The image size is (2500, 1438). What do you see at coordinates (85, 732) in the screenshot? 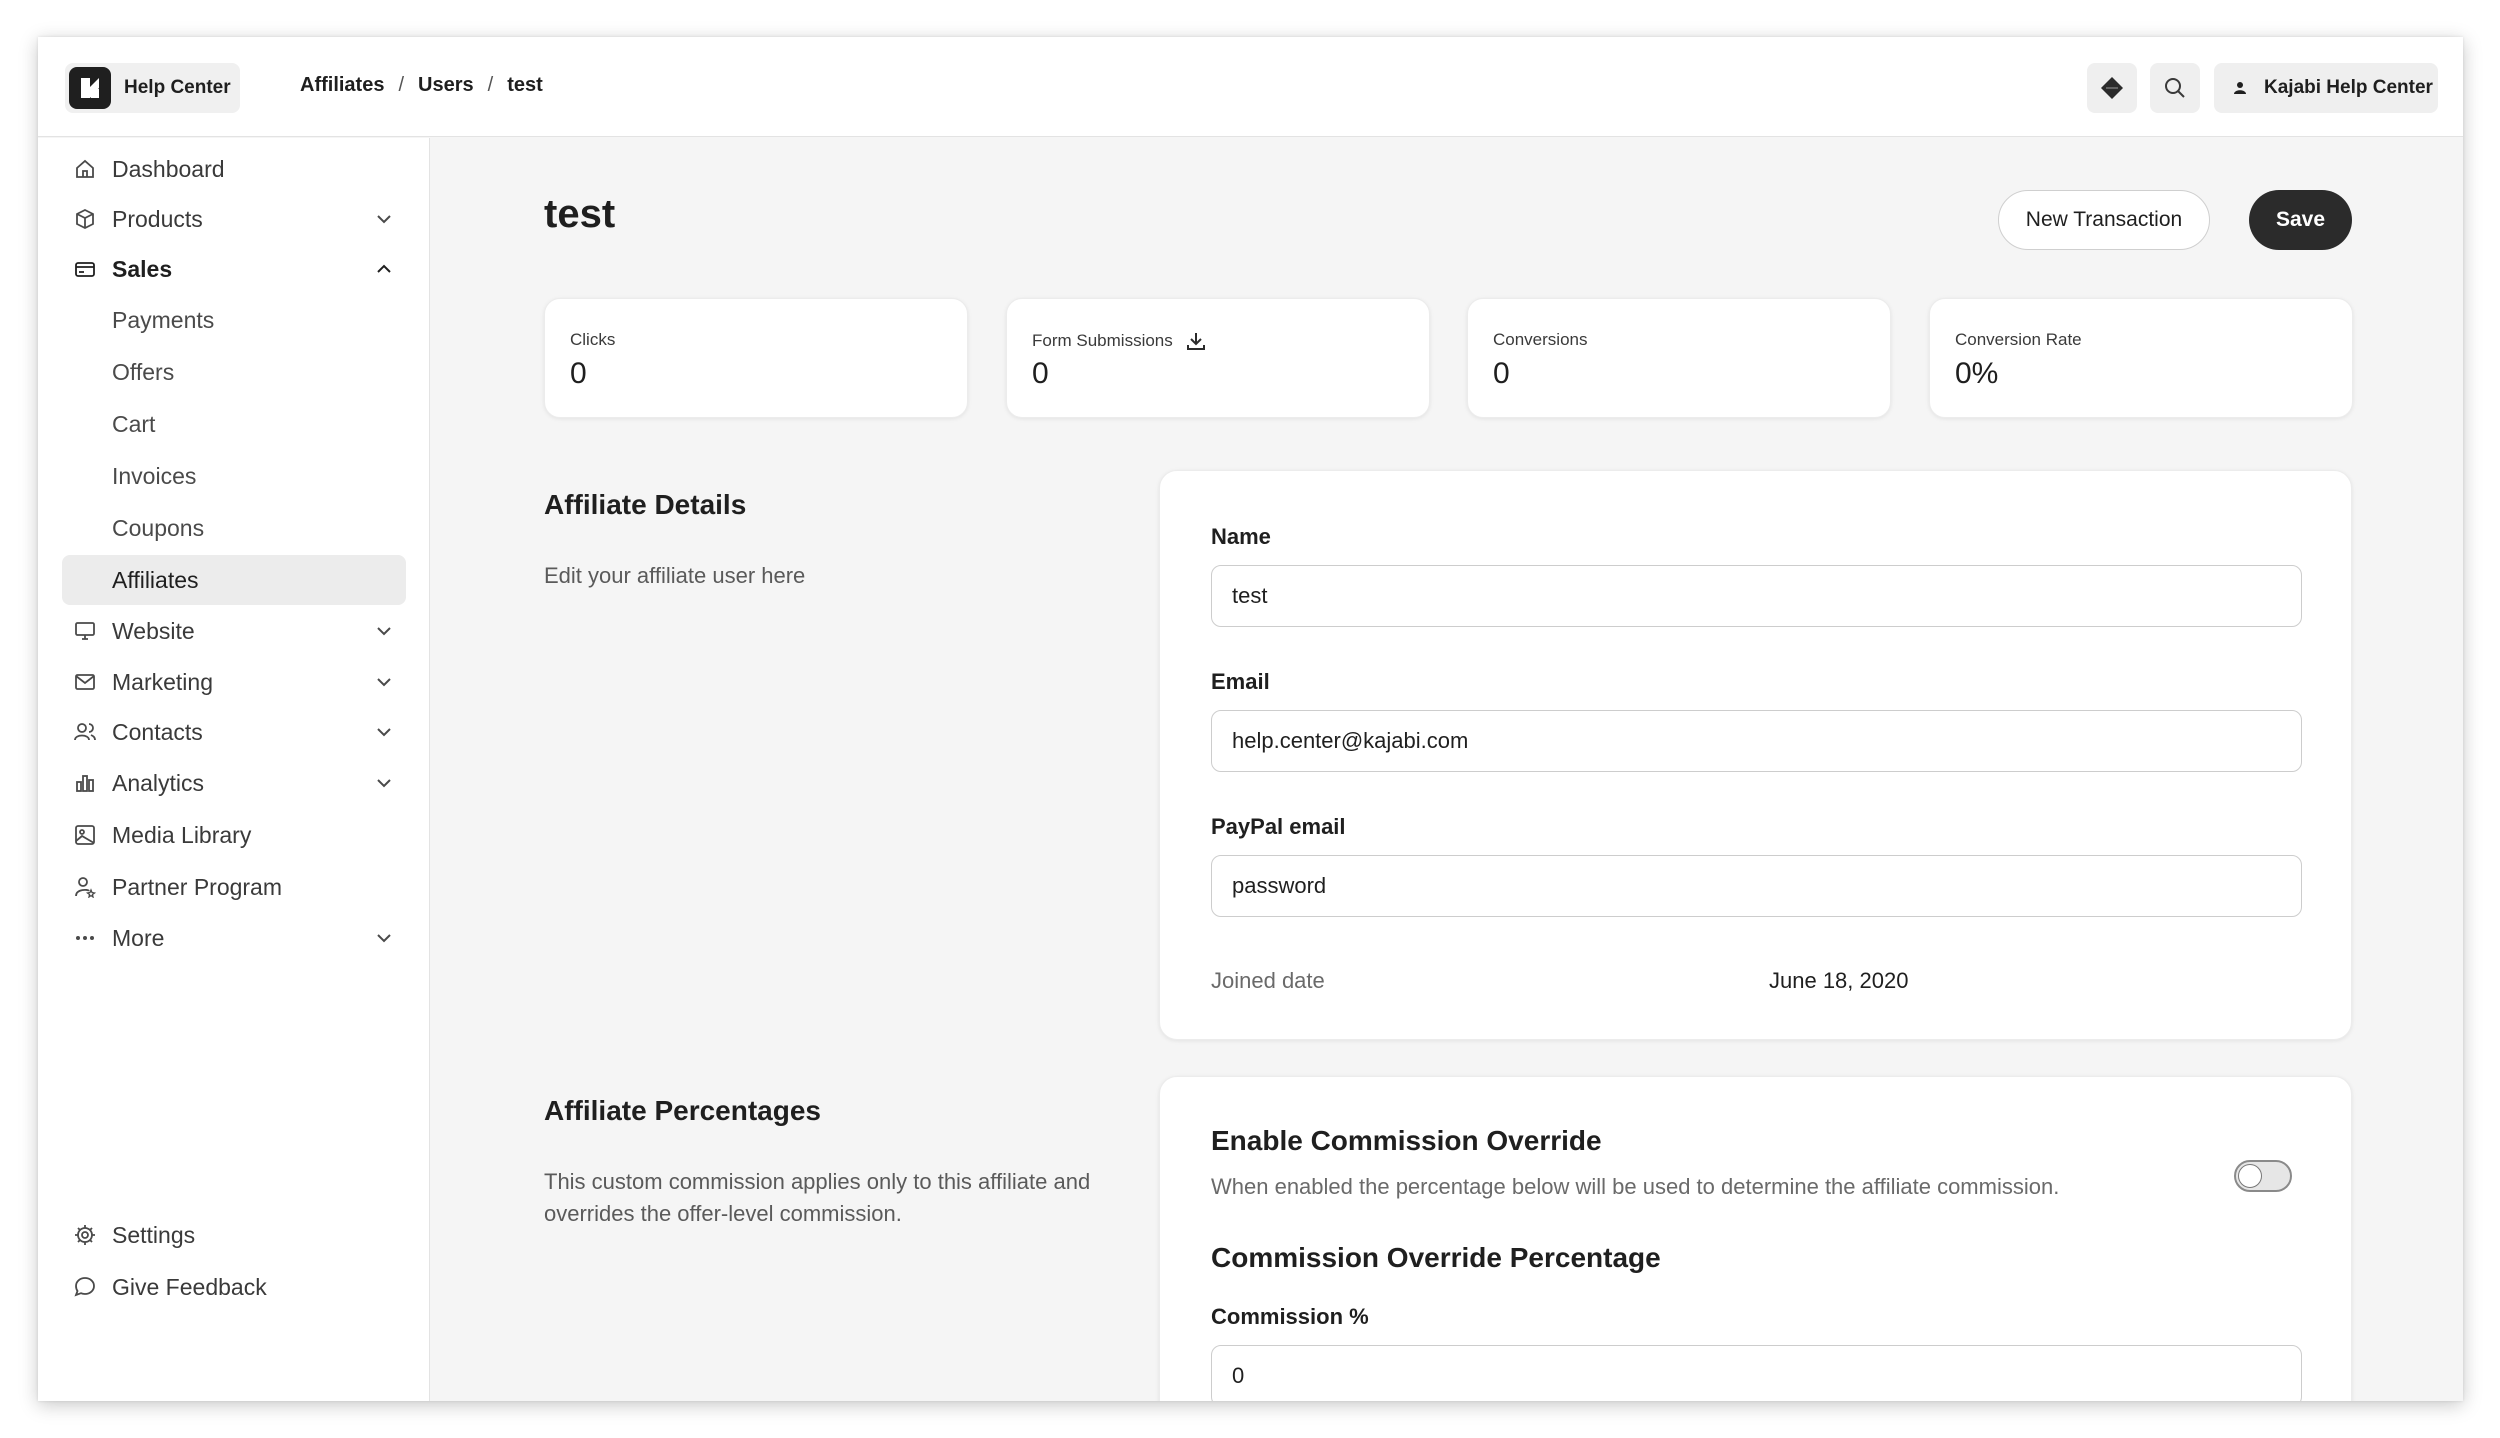
I see `users-icon` at bounding box center [85, 732].